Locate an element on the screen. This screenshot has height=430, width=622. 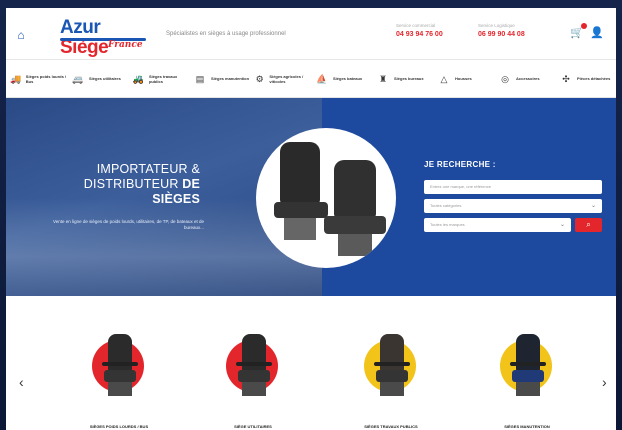
category-label: Accessoires is located at coordinates (528, 78).